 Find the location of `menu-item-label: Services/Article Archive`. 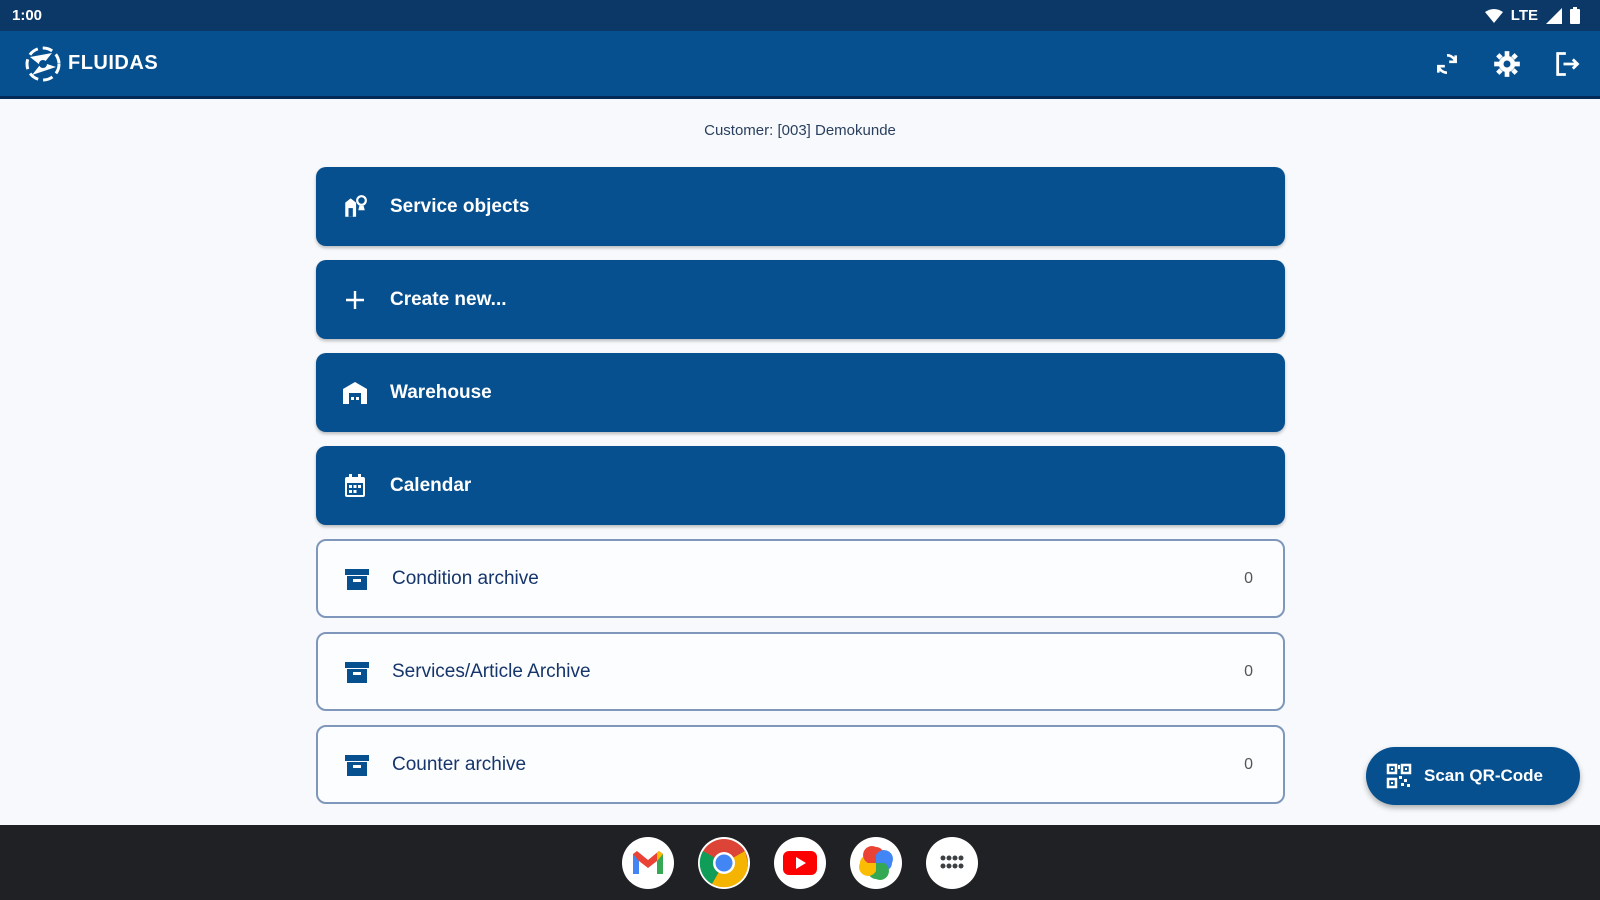

menu-item-label: Services/Article Archive is located at coordinates (491, 671).